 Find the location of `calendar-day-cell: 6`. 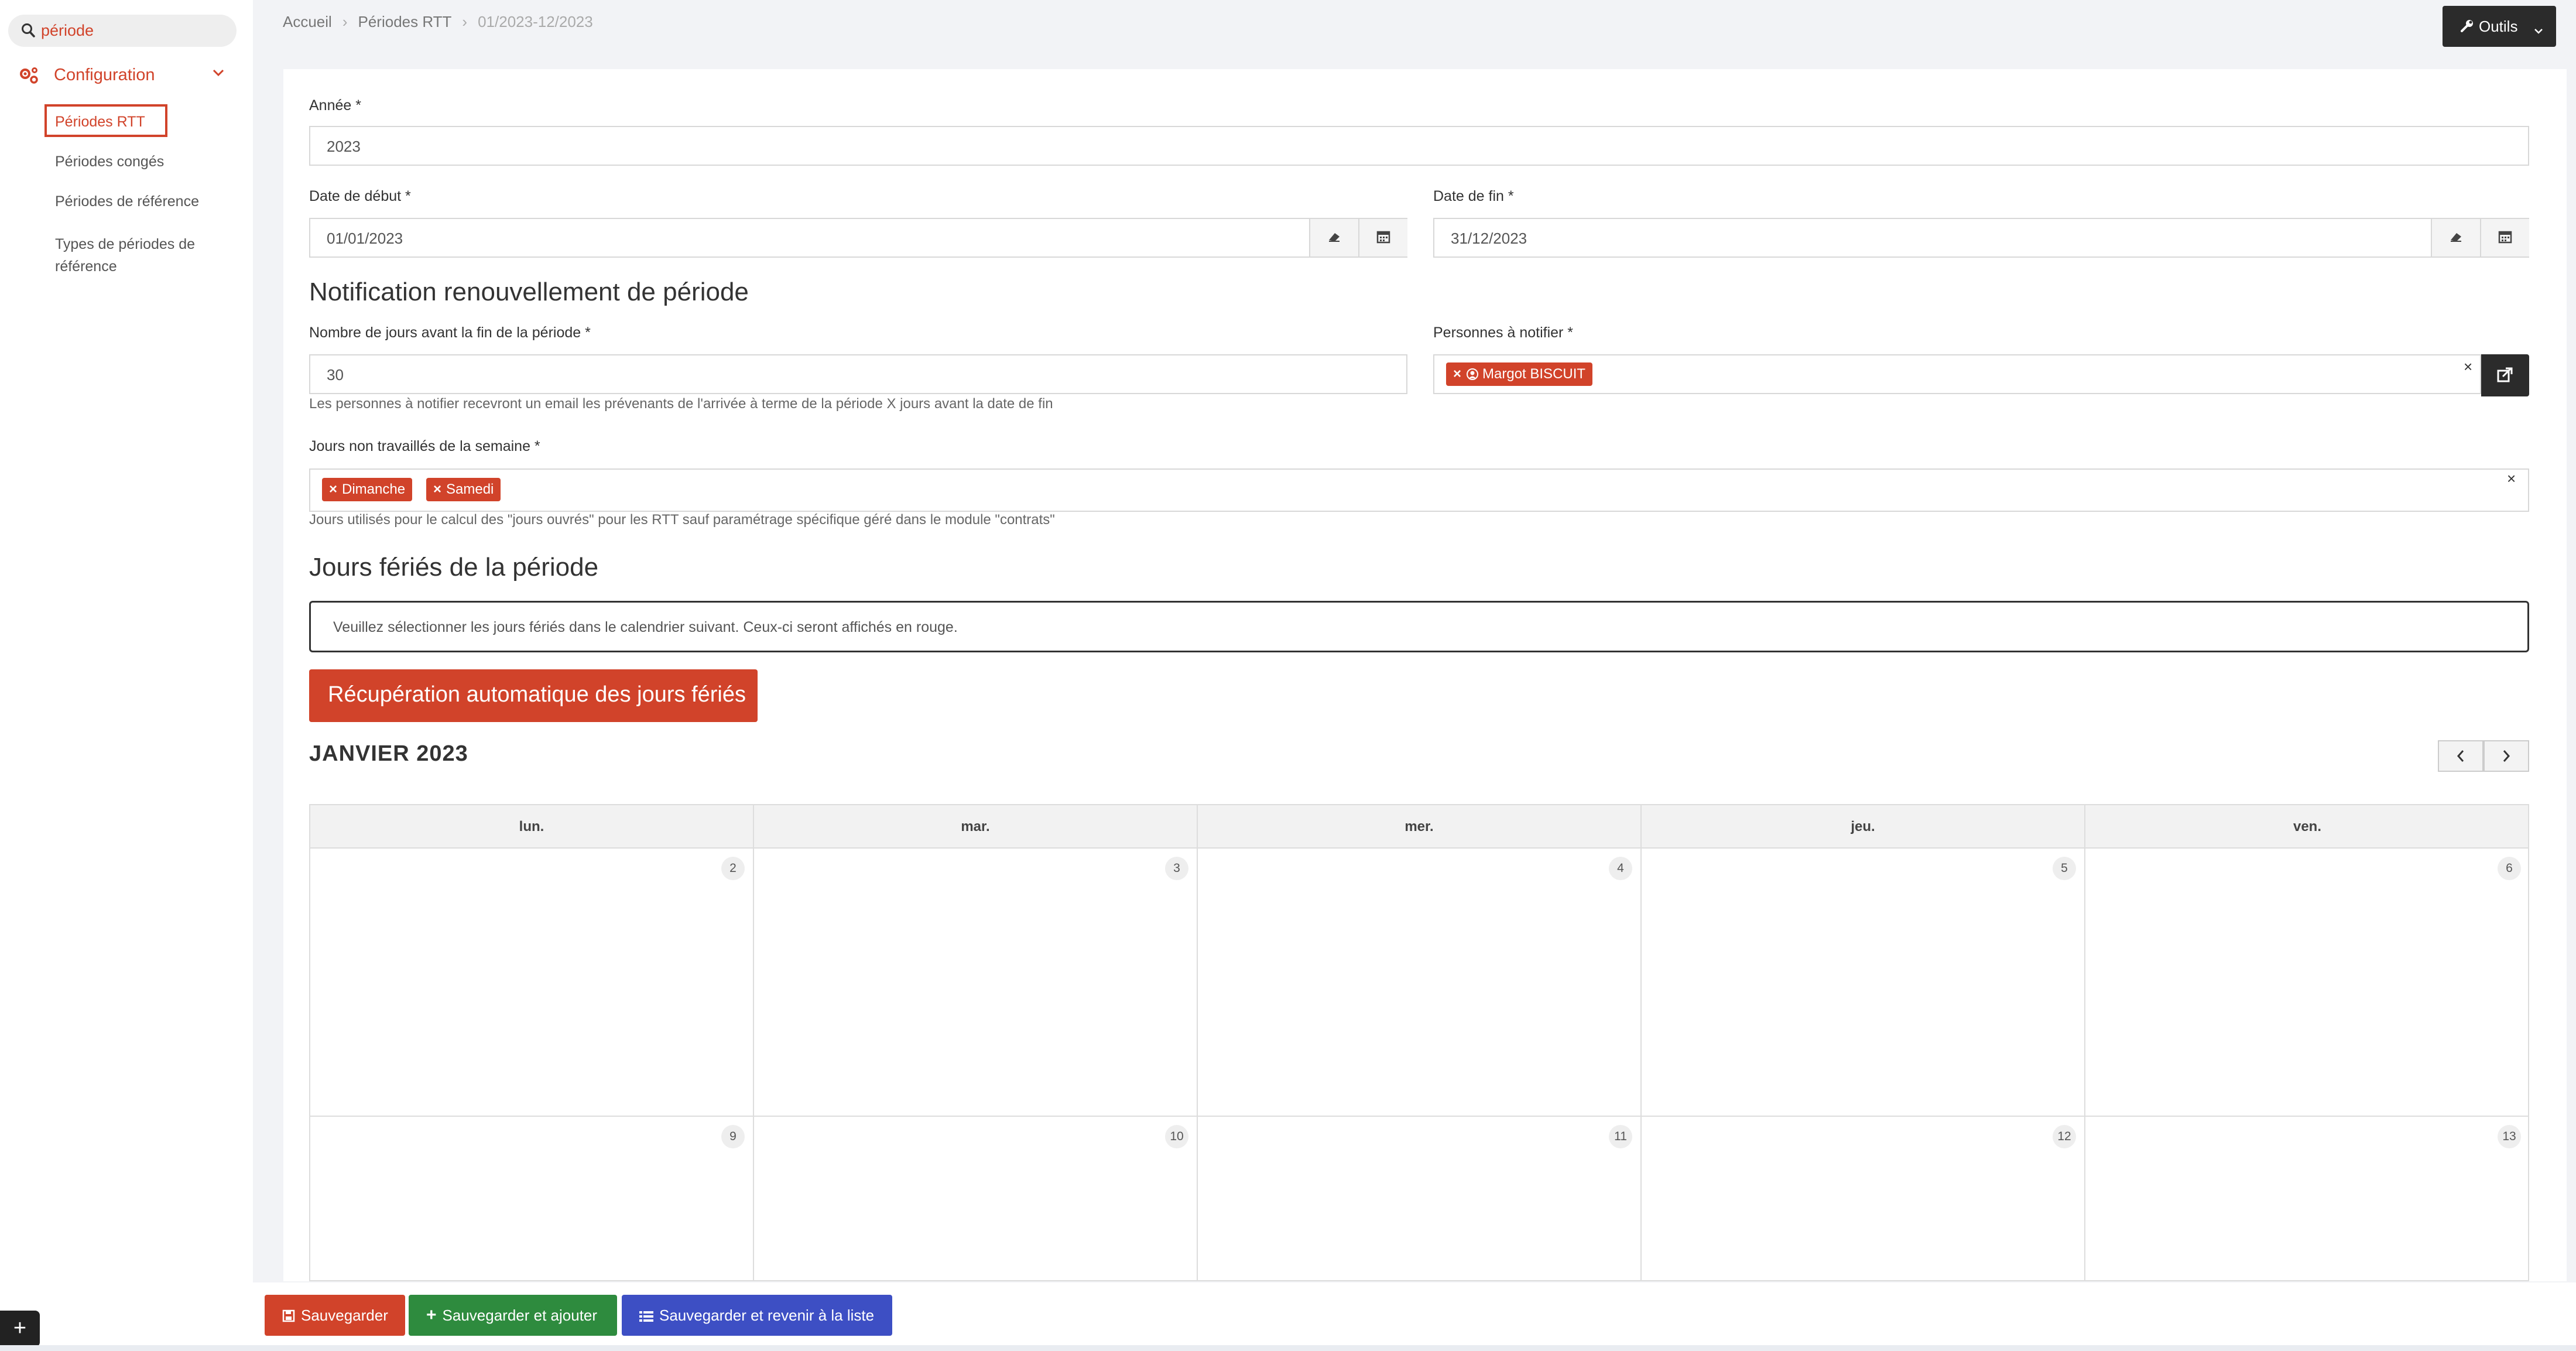

calendar-day-cell: 6 is located at coordinates (2306, 983).